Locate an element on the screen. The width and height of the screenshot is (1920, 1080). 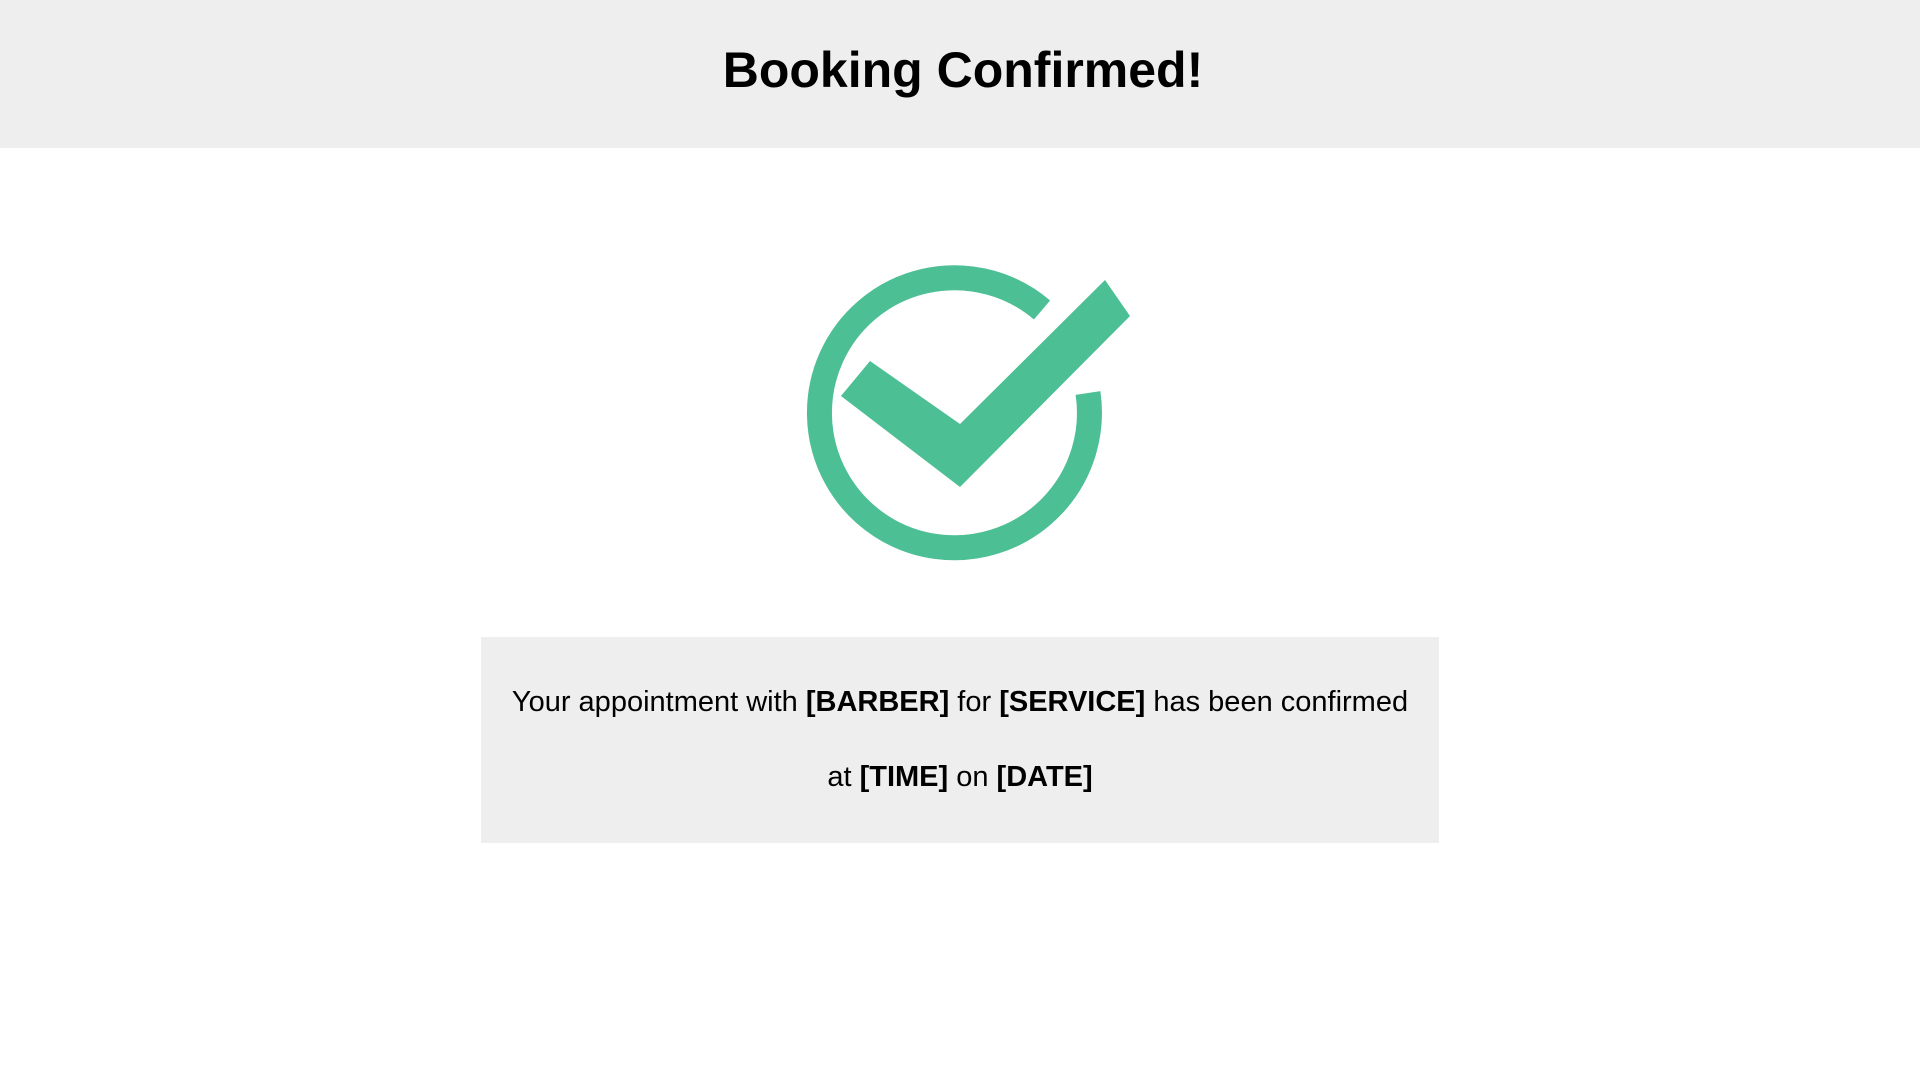
header-bar: Booking Confirmed! is located at coordinates (960, 74).